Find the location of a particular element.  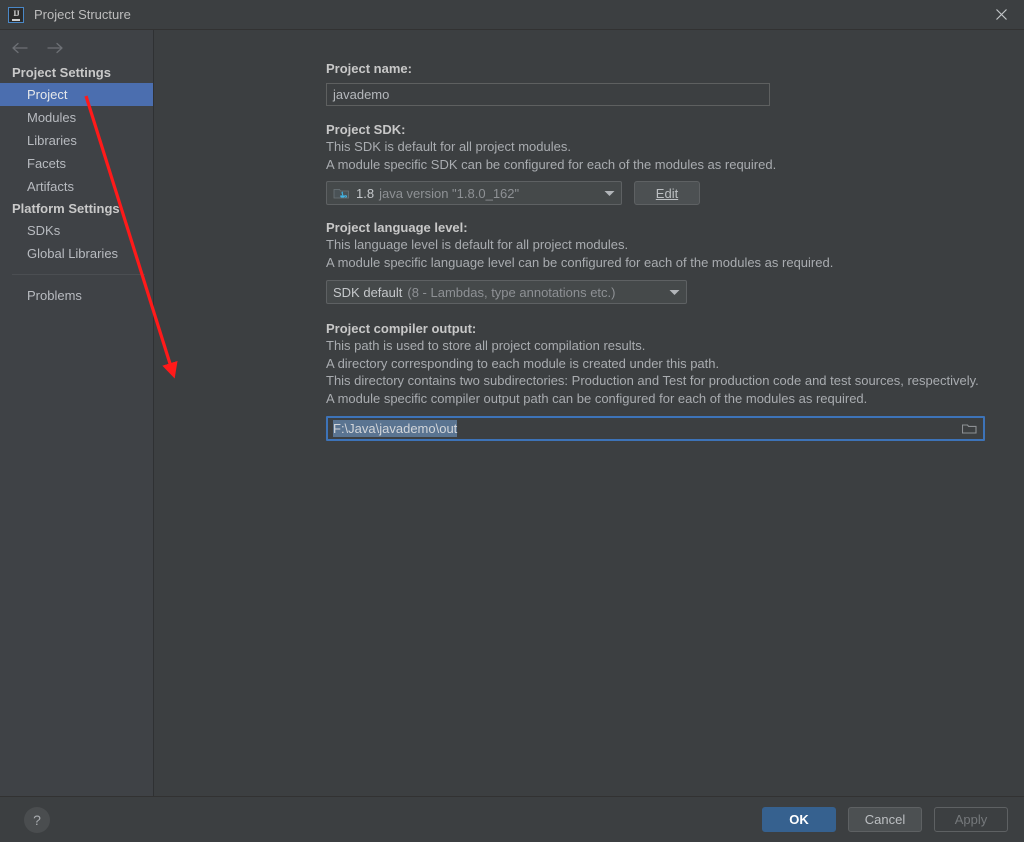

sidebar-group-title-project-settings: Project Settings is located at coordinates (61, 72).